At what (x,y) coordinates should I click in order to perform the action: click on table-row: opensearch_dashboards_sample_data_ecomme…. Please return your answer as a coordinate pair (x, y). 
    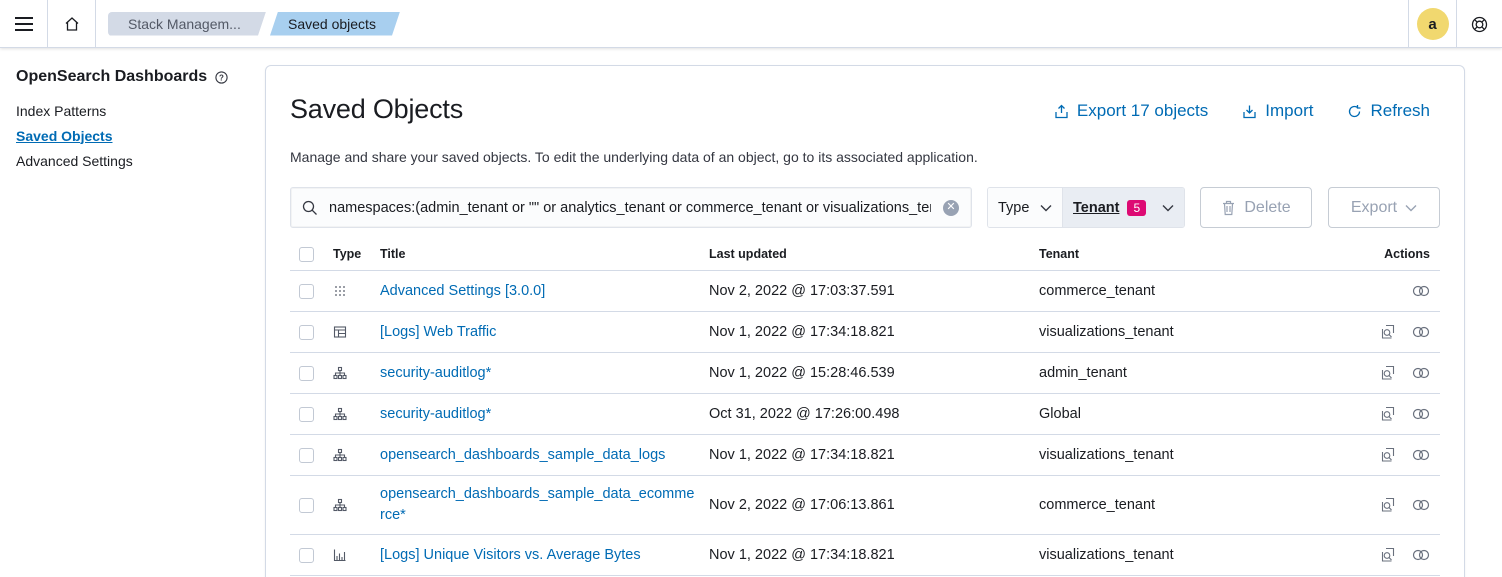
    Looking at the image, I should click on (865, 505).